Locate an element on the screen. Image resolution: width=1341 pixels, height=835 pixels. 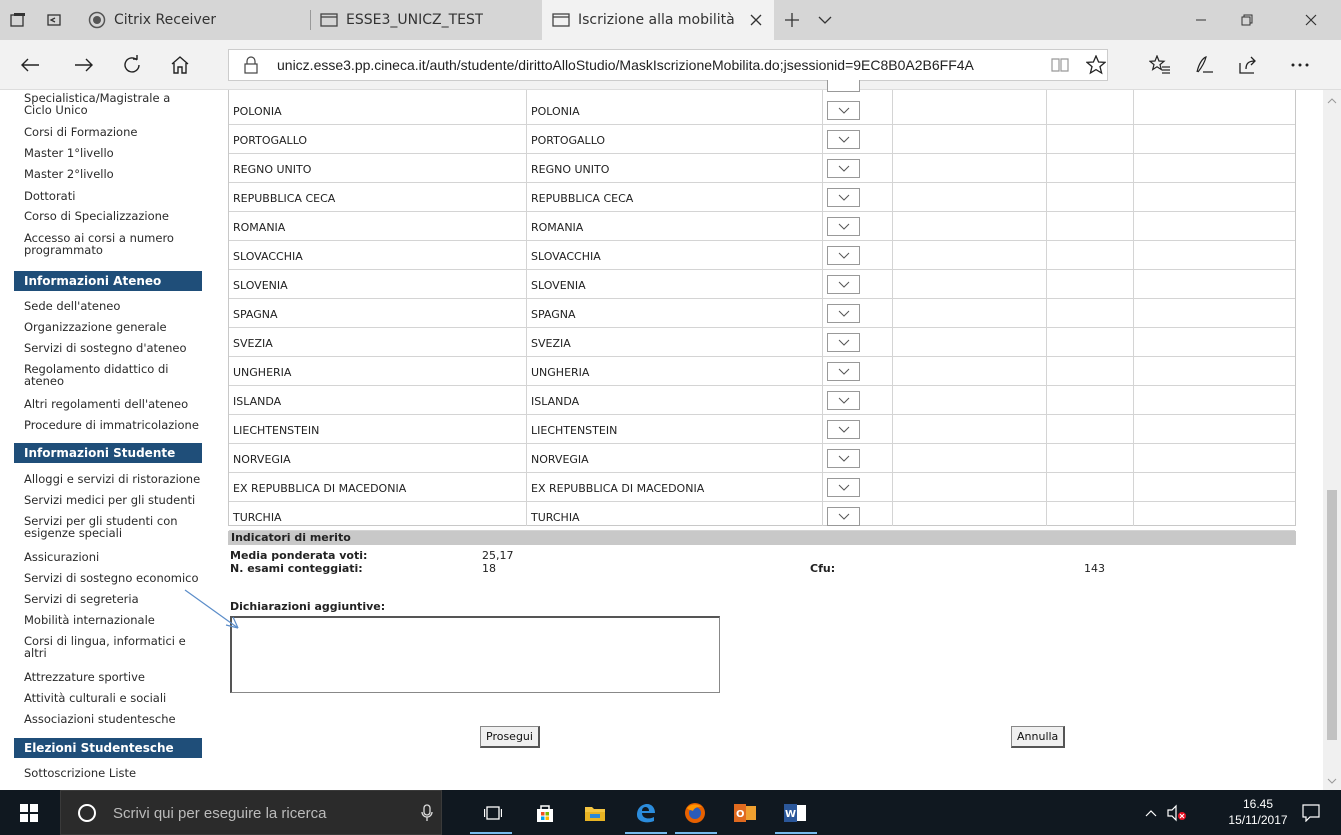
close-window-button is located at coordinates (1311, 20).